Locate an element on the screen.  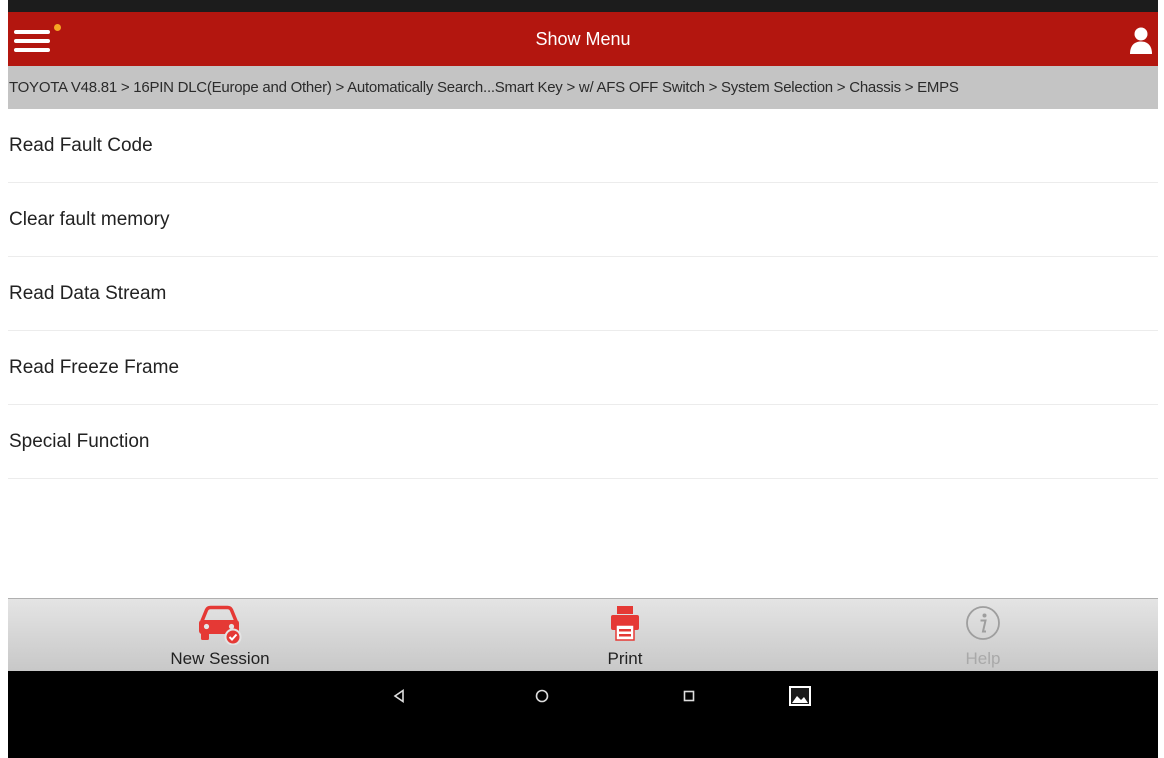
app-bar: Show Menu is located at coordinates (583, 39).